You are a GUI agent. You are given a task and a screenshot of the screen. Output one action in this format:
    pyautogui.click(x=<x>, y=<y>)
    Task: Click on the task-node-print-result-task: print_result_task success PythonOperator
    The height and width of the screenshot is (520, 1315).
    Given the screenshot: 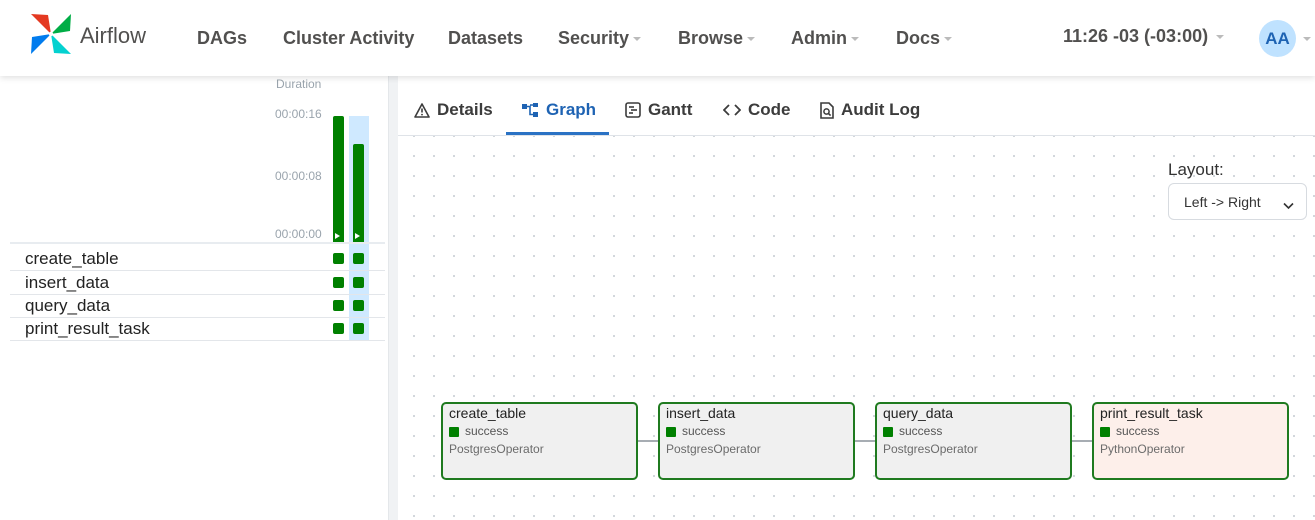 What is the action you would take?
    pyautogui.click(x=1190, y=441)
    